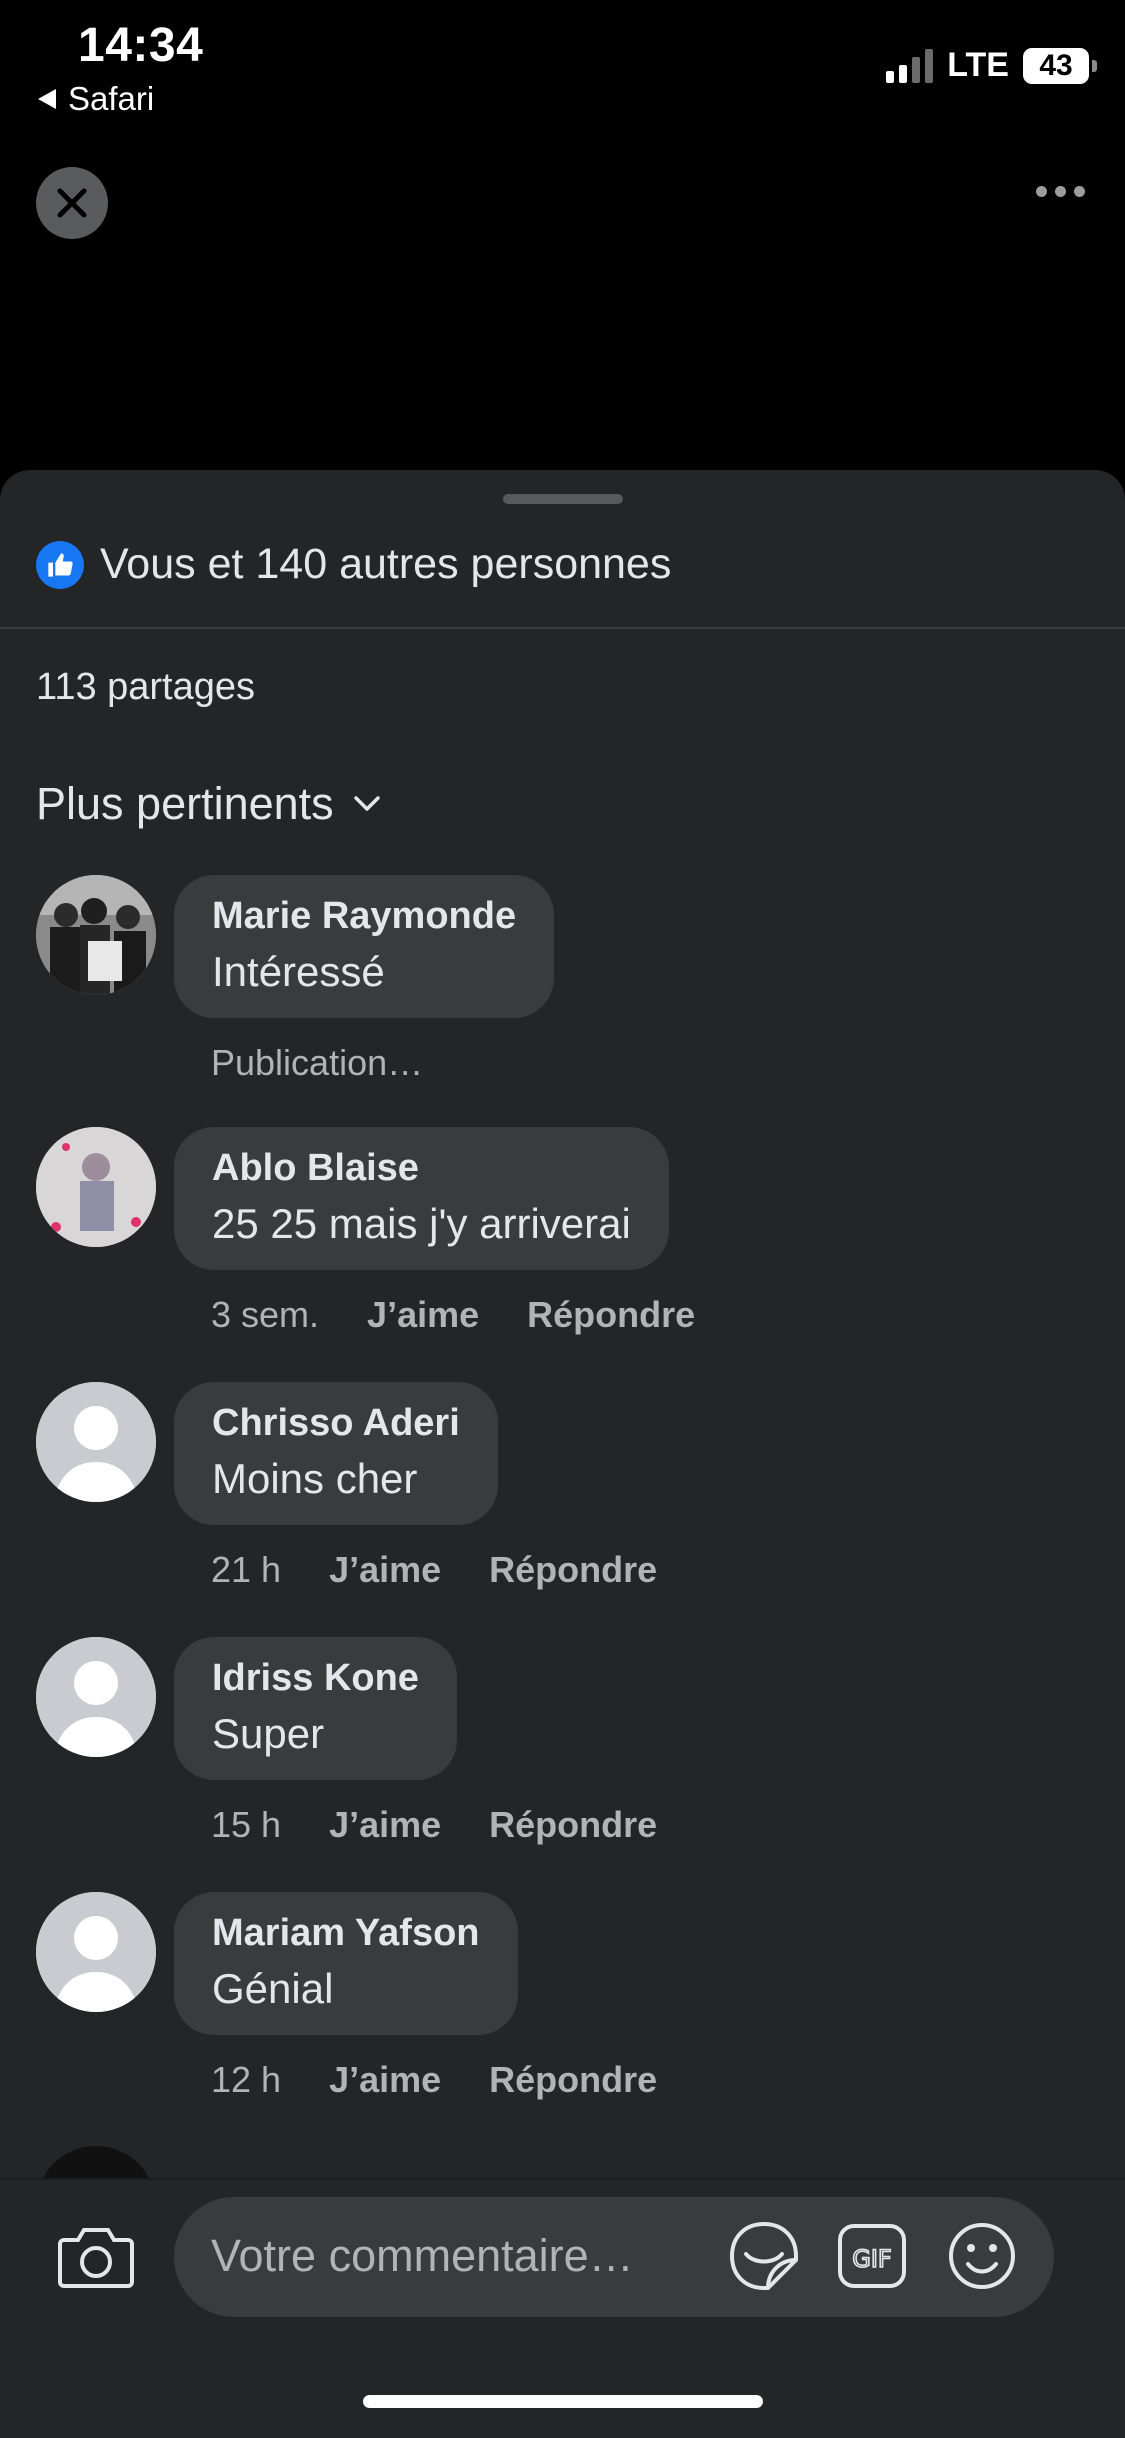 Image resolution: width=1125 pixels, height=2438 pixels. Describe the element at coordinates (366, 803) in the screenshot. I see `chevron-down-icon` at that location.